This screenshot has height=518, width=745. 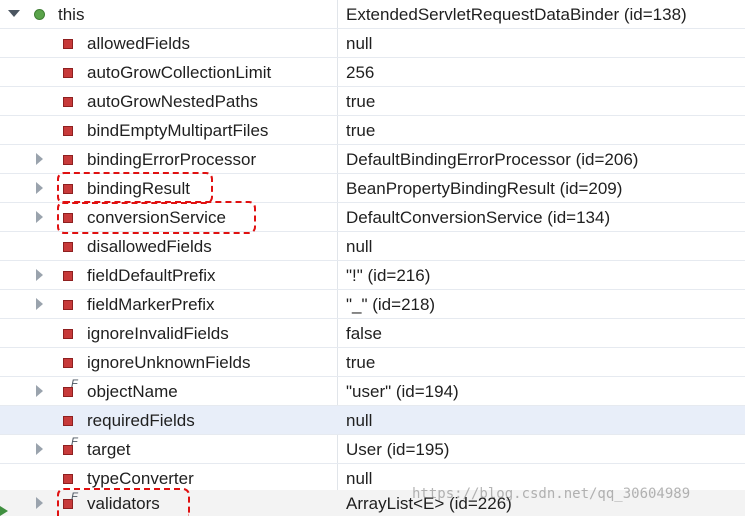 I want to click on variable-name: target, so click(x=109, y=449).